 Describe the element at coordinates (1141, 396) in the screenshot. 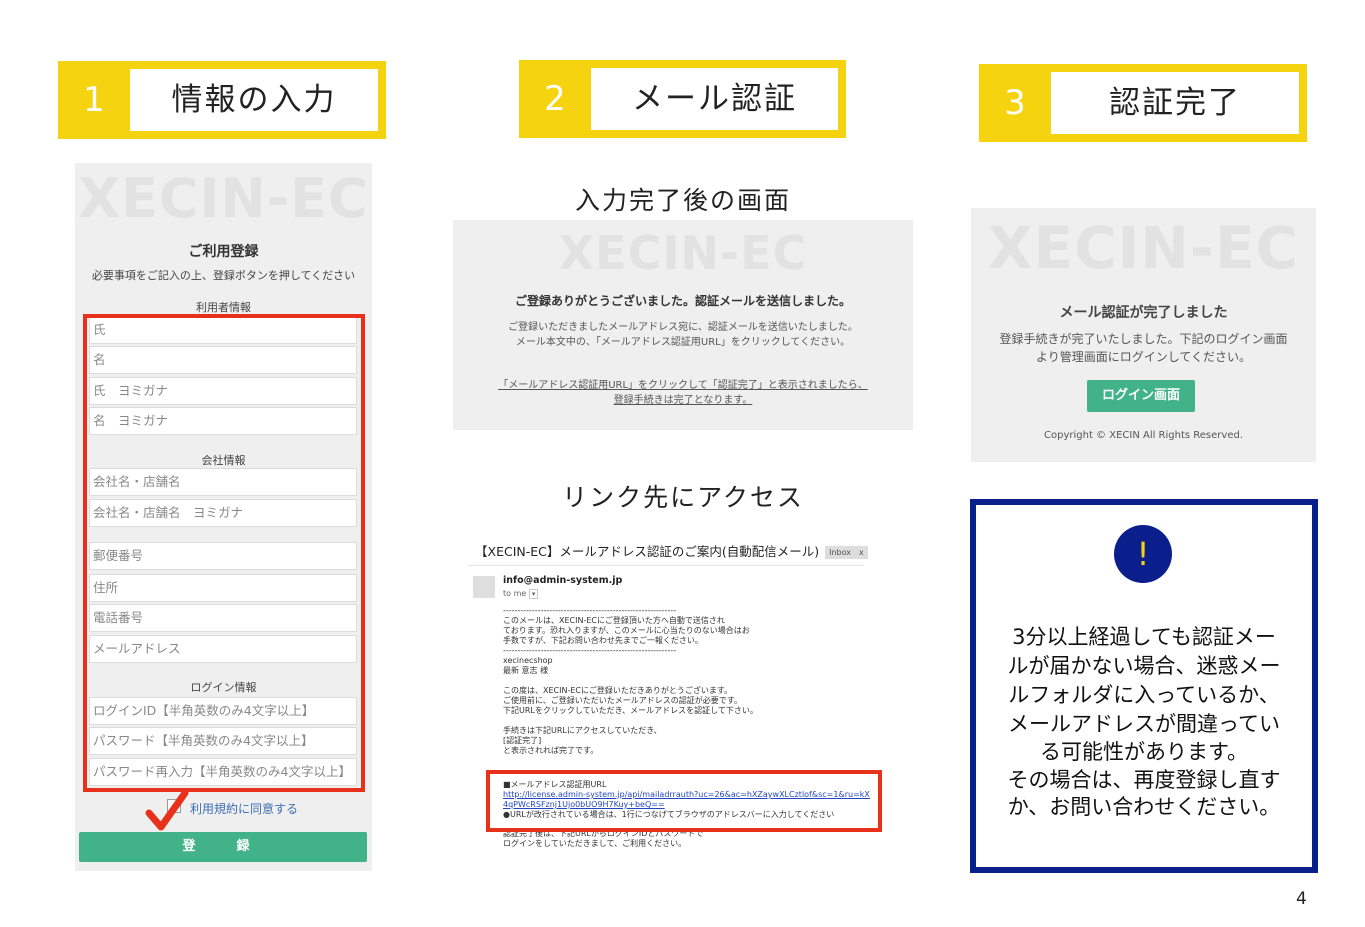

I see `login-screen-button: ログイン画面` at that location.